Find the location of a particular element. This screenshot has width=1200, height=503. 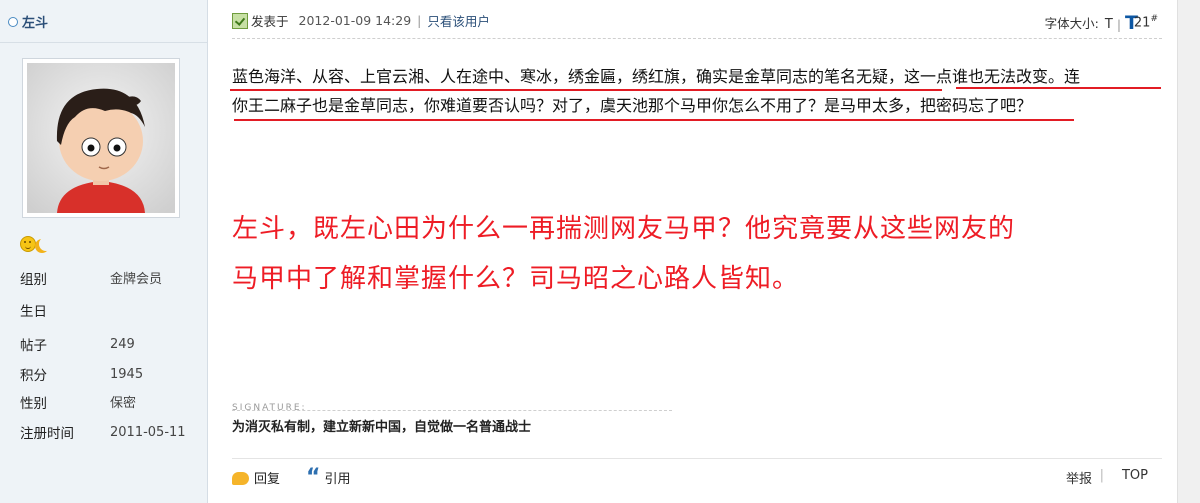

post-time: 2012-01-09 14:29 is located at coordinates (355, 20).